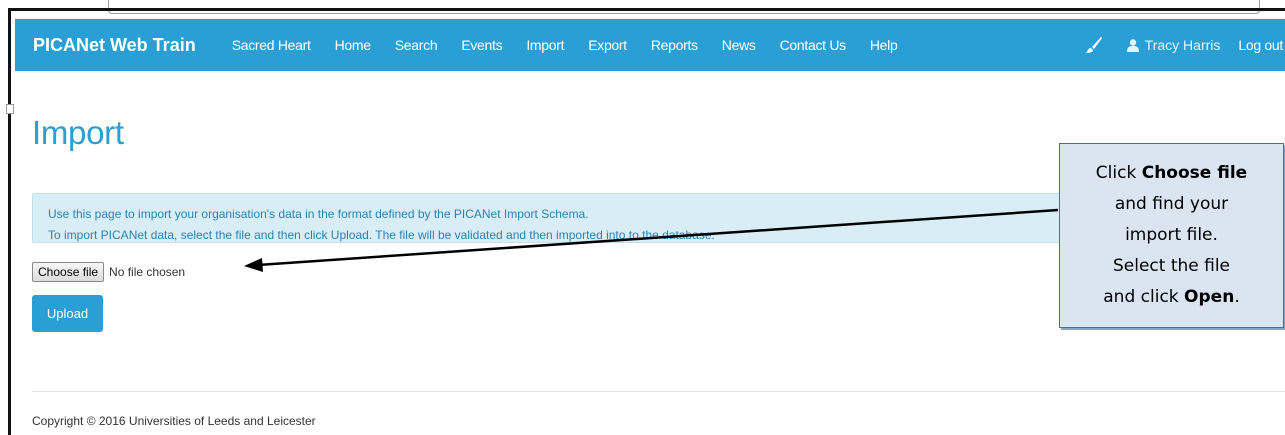 This screenshot has width=1285, height=435. I want to click on file-status-text: No file chosen, so click(147, 272).